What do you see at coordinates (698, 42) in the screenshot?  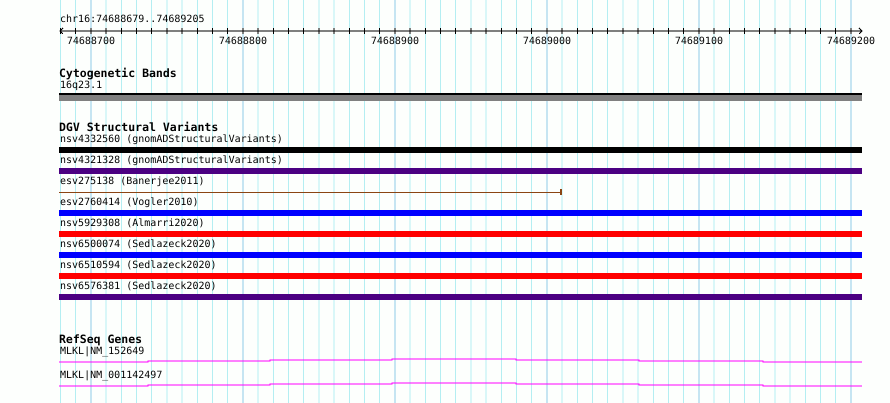 I see `tick-label: 74689100` at bounding box center [698, 42].